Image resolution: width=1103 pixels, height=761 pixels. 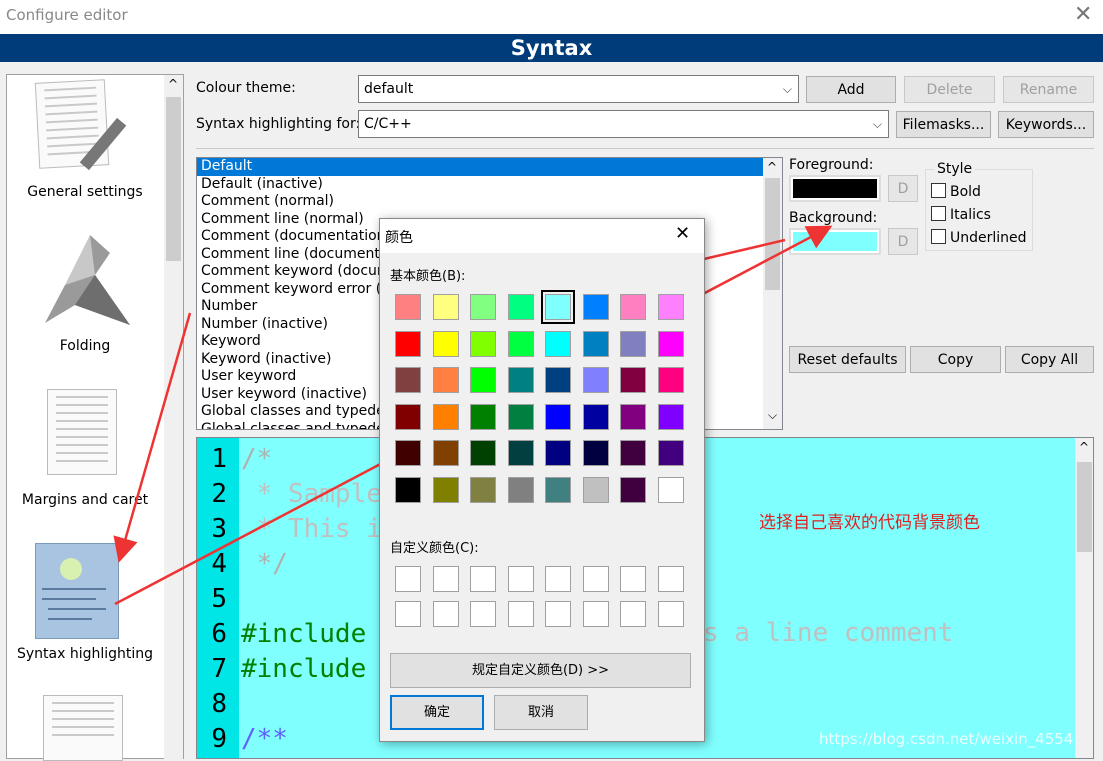 What do you see at coordinates (540, 670) in the screenshot?
I see `define-custom-colors-button: 规定自定义颜色(D) >>` at bounding box center [540, 670].